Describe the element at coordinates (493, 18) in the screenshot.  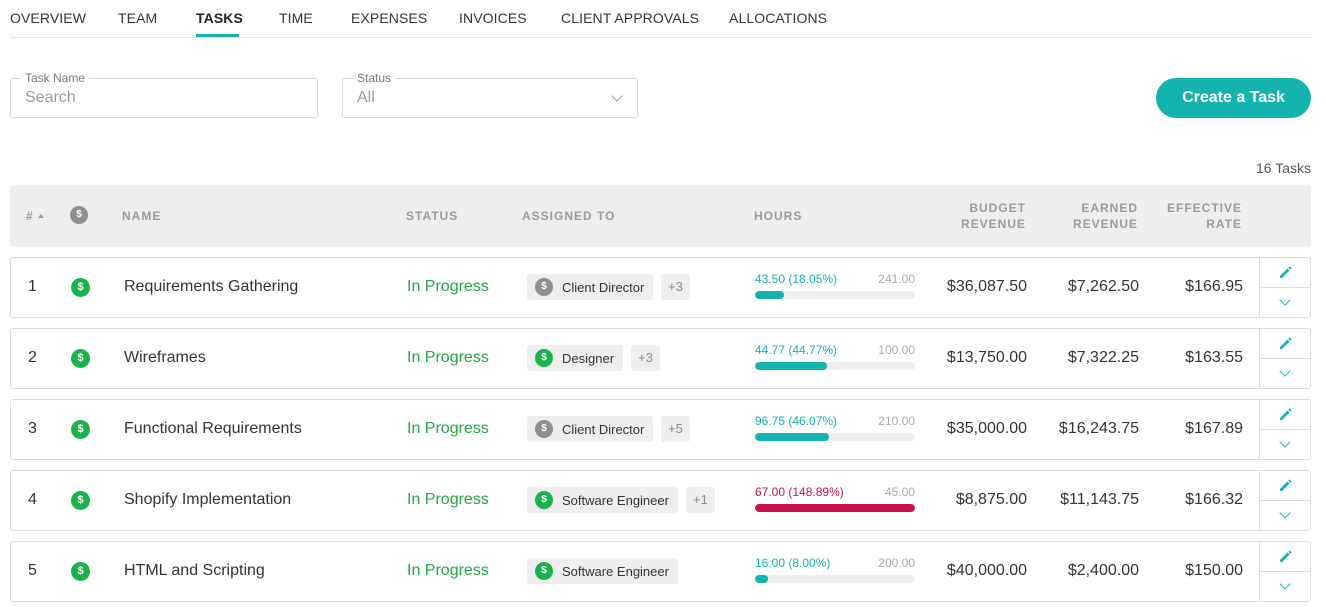
I see `tab-invoices: INVOICES` at that location.